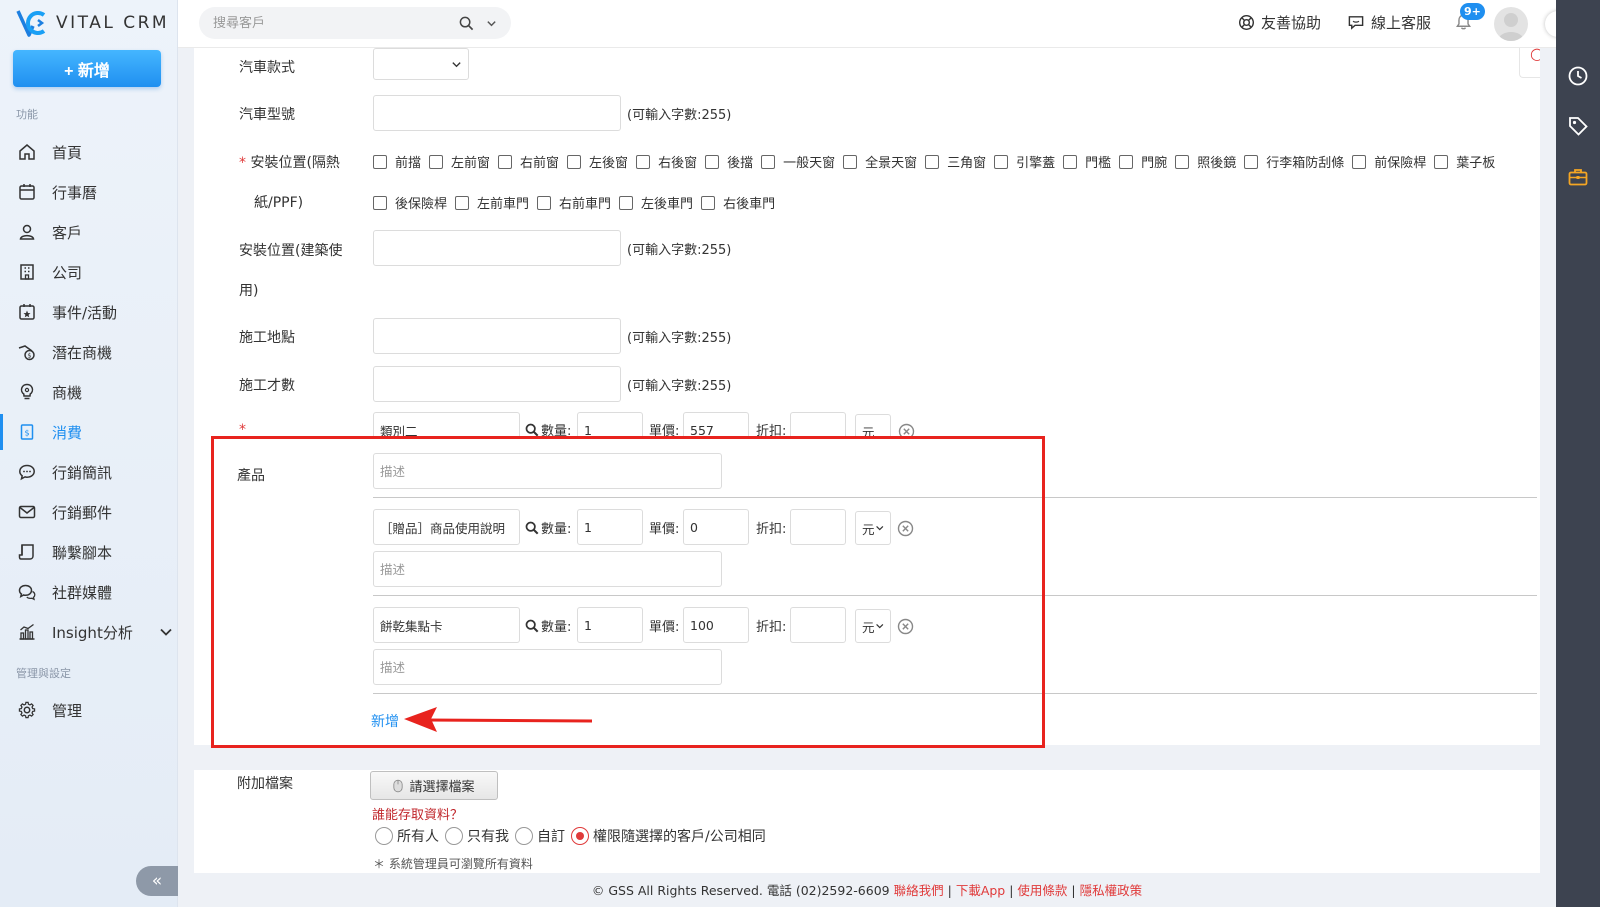  Describe the element at coordinates (82, 472) in the screenshot. I see `sidebar-item-label: 行銷簡訊` at that location.